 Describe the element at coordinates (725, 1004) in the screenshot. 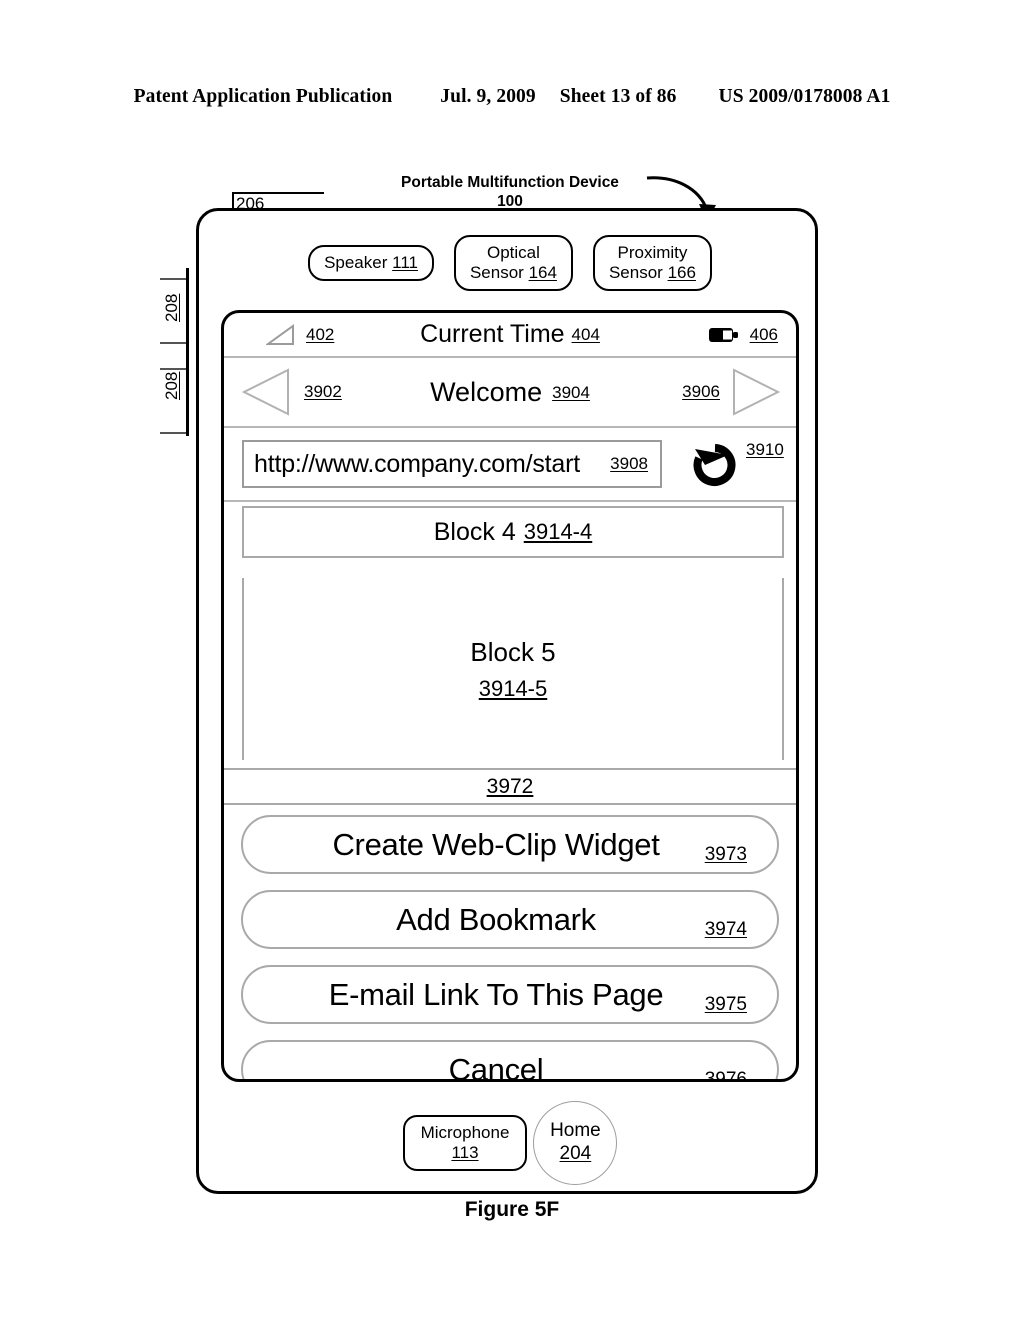

I see `email-link-ref: 3975` at that location.